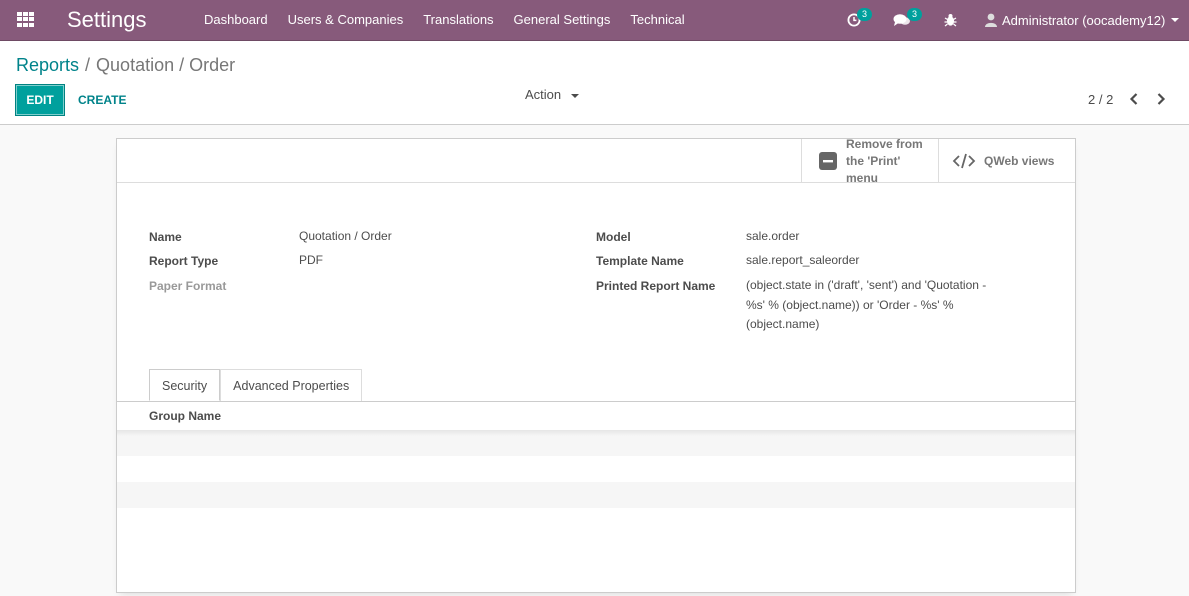 Image resolution: width=1189 pixels, height=596 pixels. I want to click on menu-item-users-companies: Users & Companies, so click(346, 20).